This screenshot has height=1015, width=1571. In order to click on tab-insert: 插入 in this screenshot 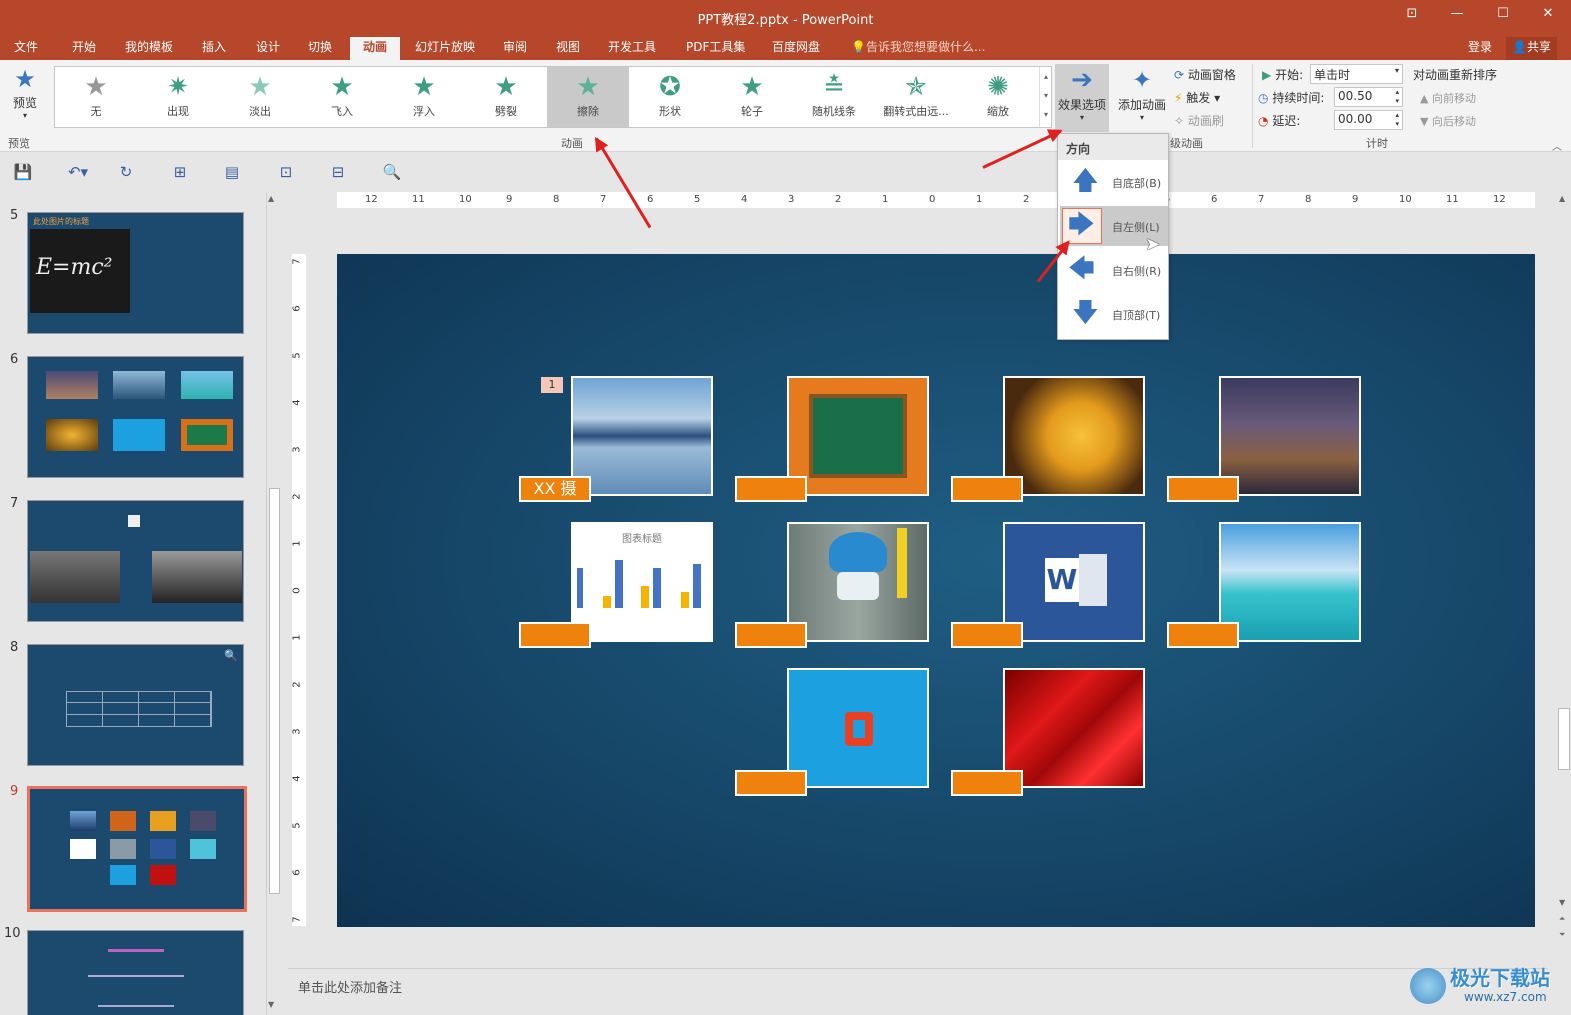, I will do `click(214, 48)`.